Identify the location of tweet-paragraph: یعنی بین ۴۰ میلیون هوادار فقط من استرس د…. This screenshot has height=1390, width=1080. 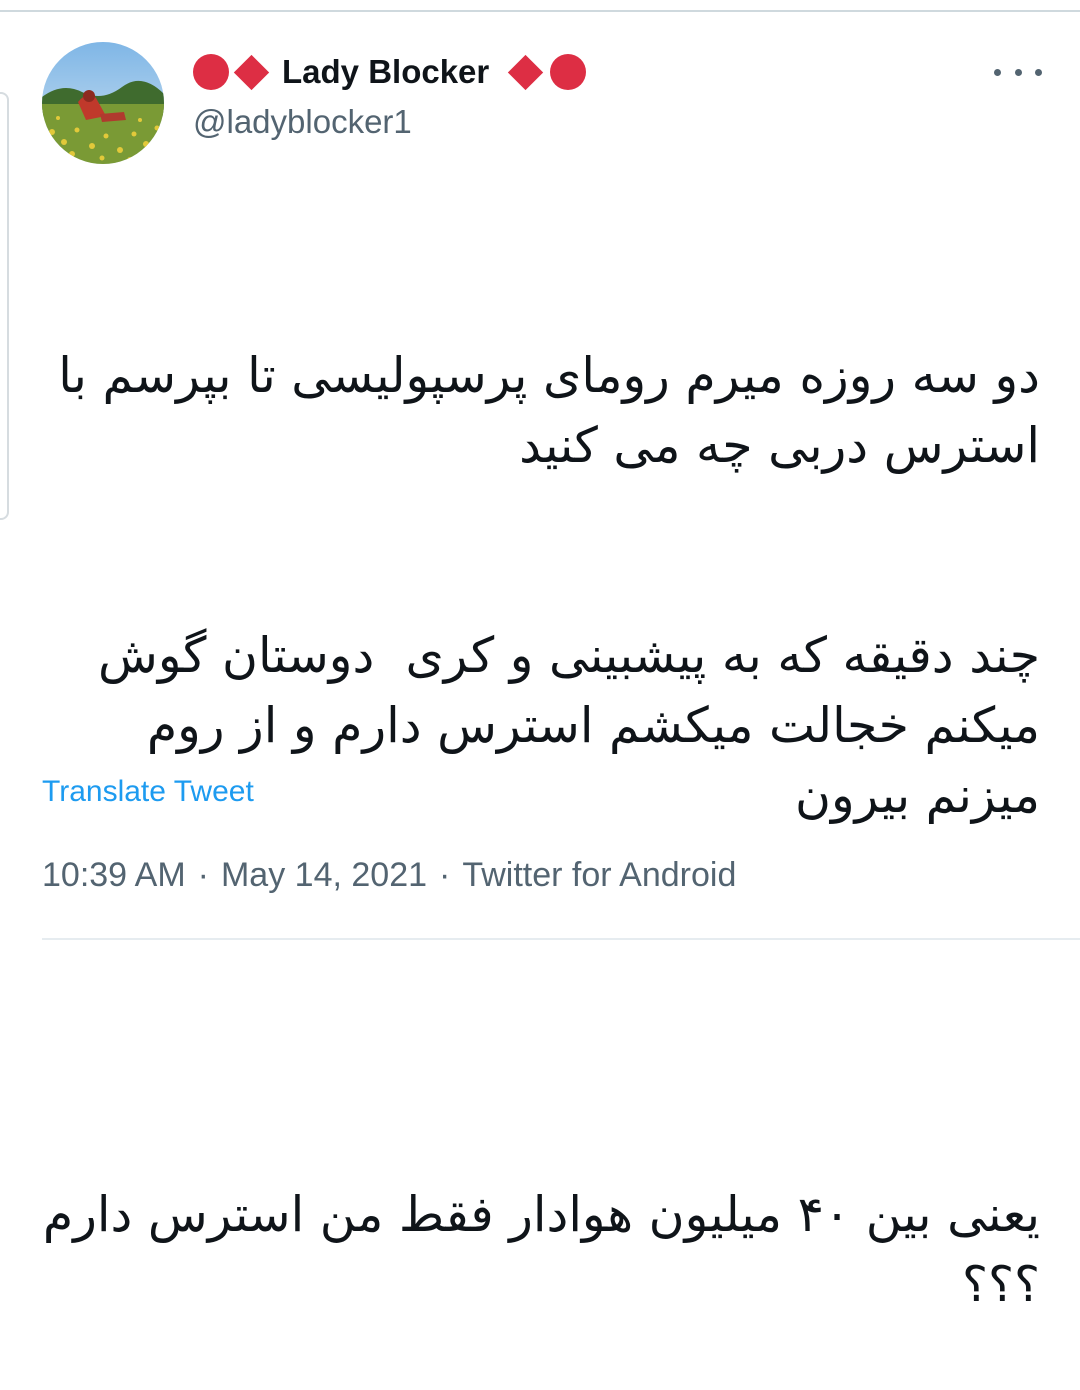
(533, 1249).